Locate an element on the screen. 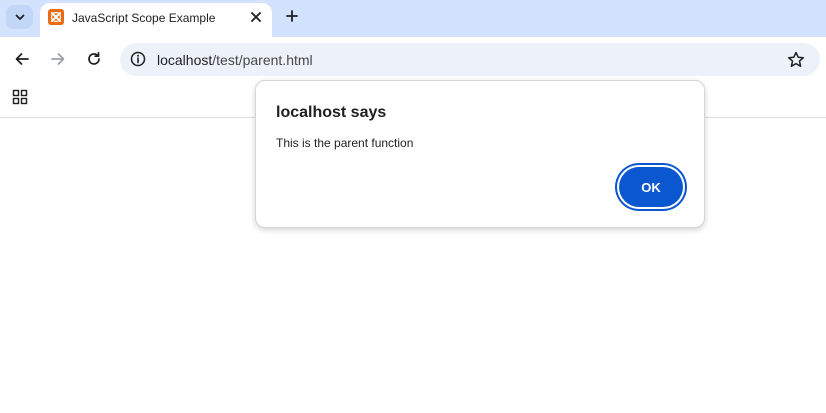 The width and height of the screenshot is (826, 413). new-tab-button is located at coordinates (292, 16).